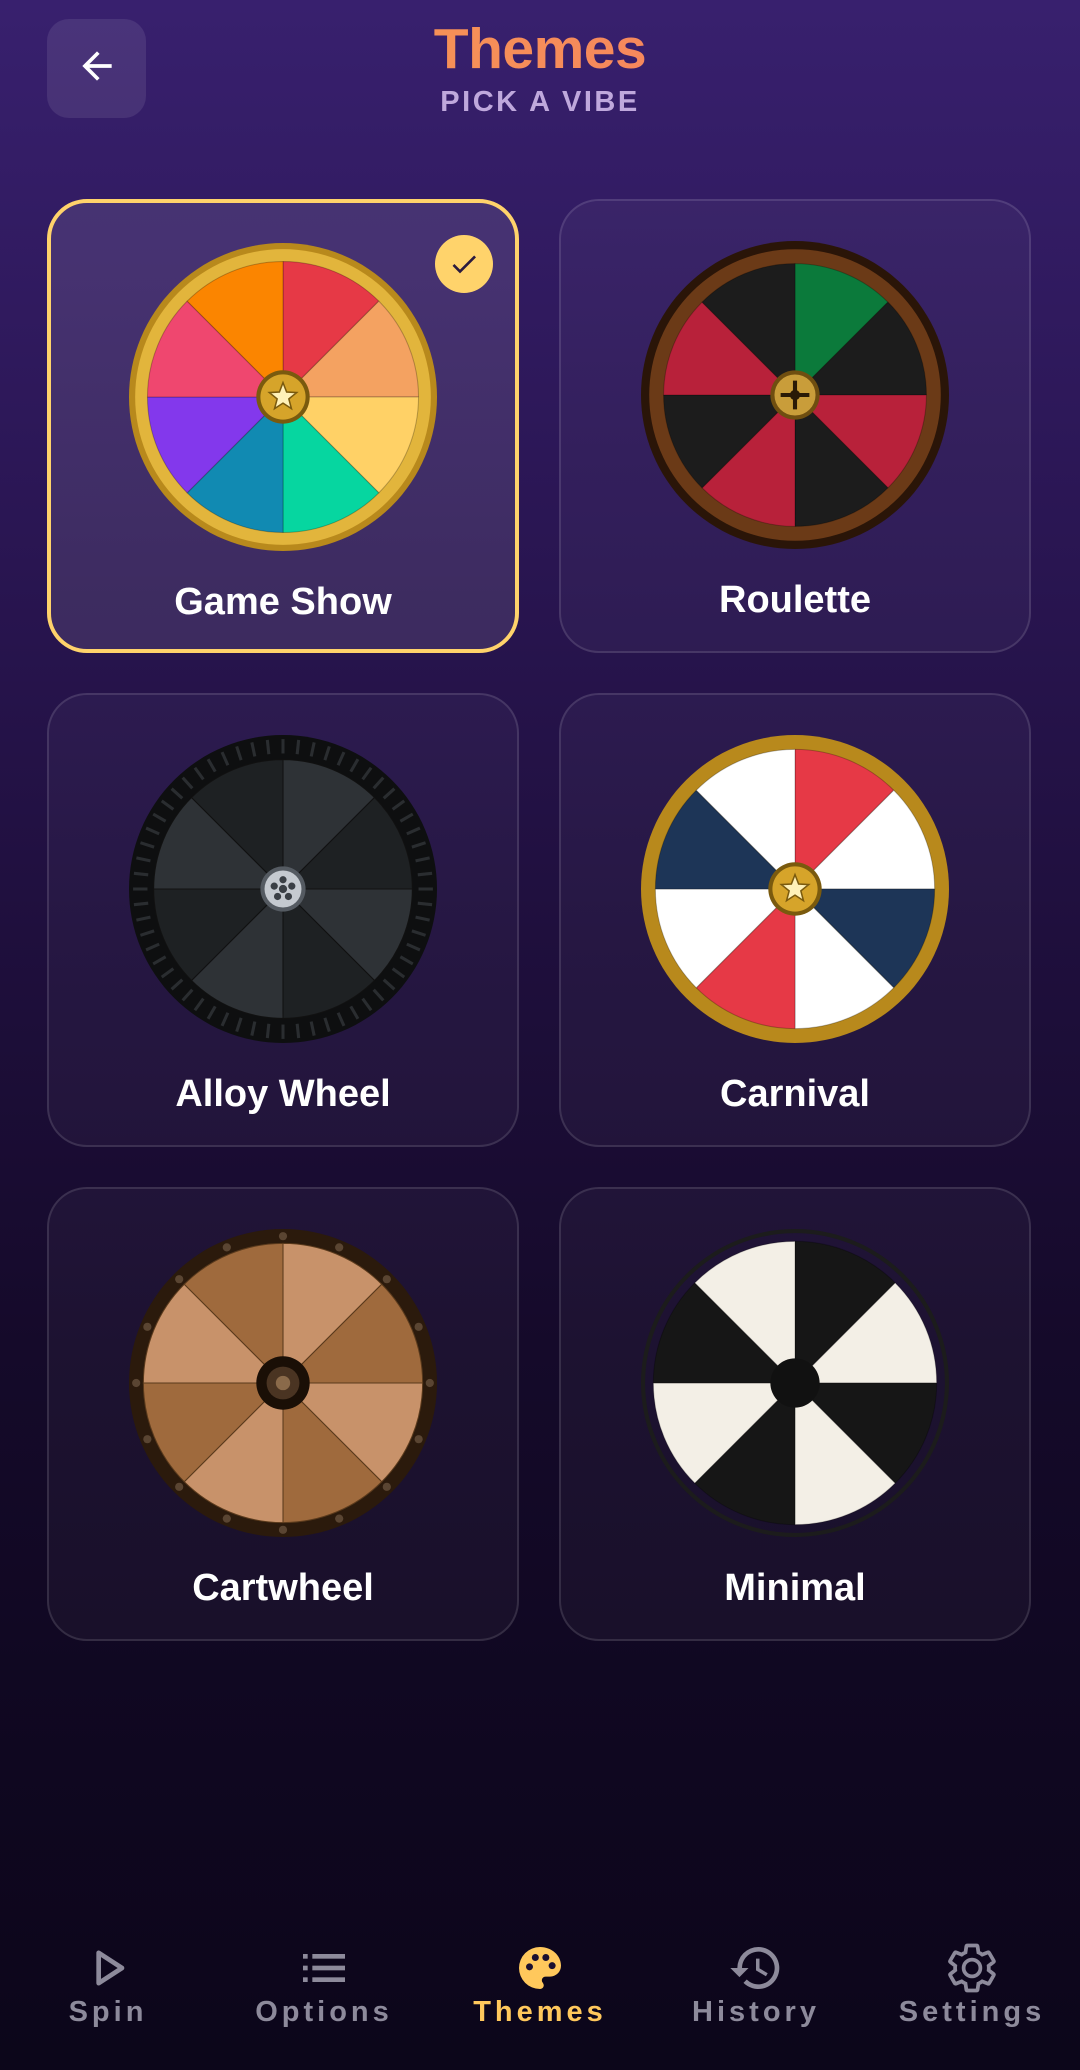 Image resolution: width=1080 pixels, height=2070 pixels. What do you see at coordinates (324, 2012) in the screenshot?
I see `nav-label: Options` at bounding box center [324, 2012].